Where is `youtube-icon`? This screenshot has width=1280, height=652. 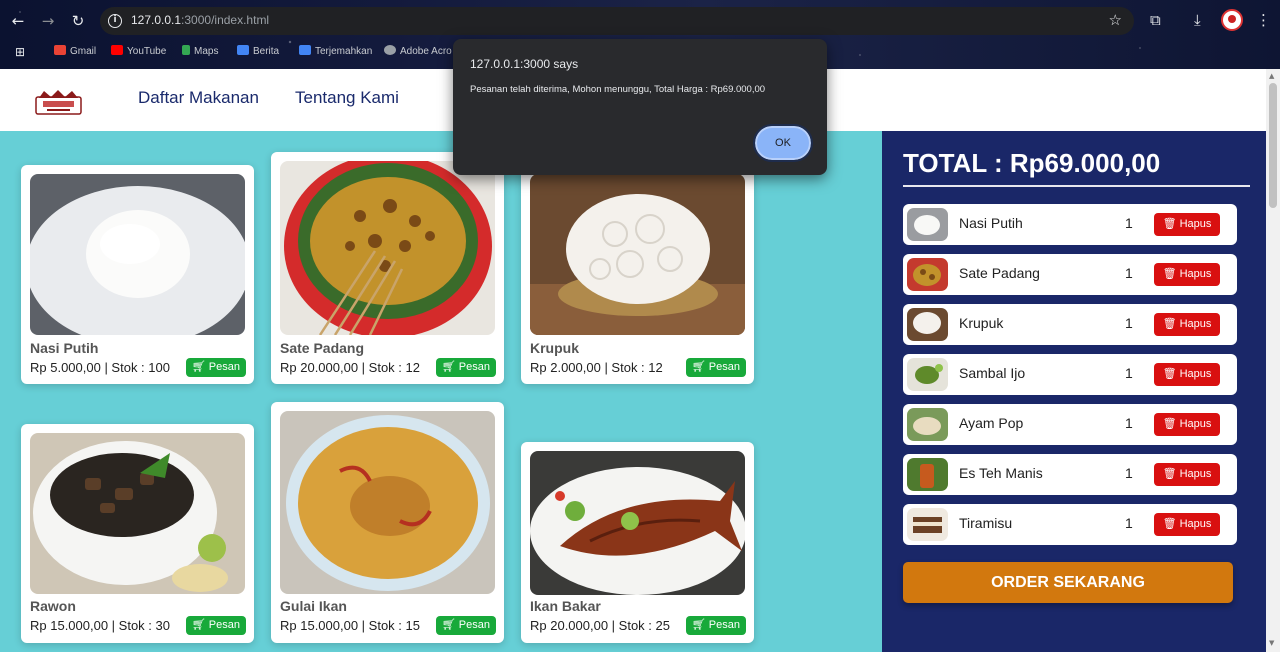 youtube-icon is located at coordinates (117, 50).